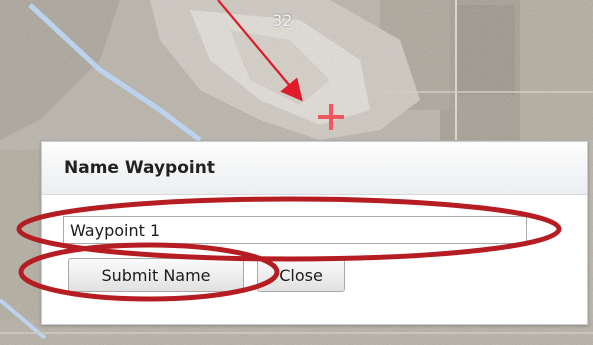  What do you see at coordinates (139, 168) in the screenshot?
I see `dialog-title: Name Waypoint` at bounding box center [139, 168].